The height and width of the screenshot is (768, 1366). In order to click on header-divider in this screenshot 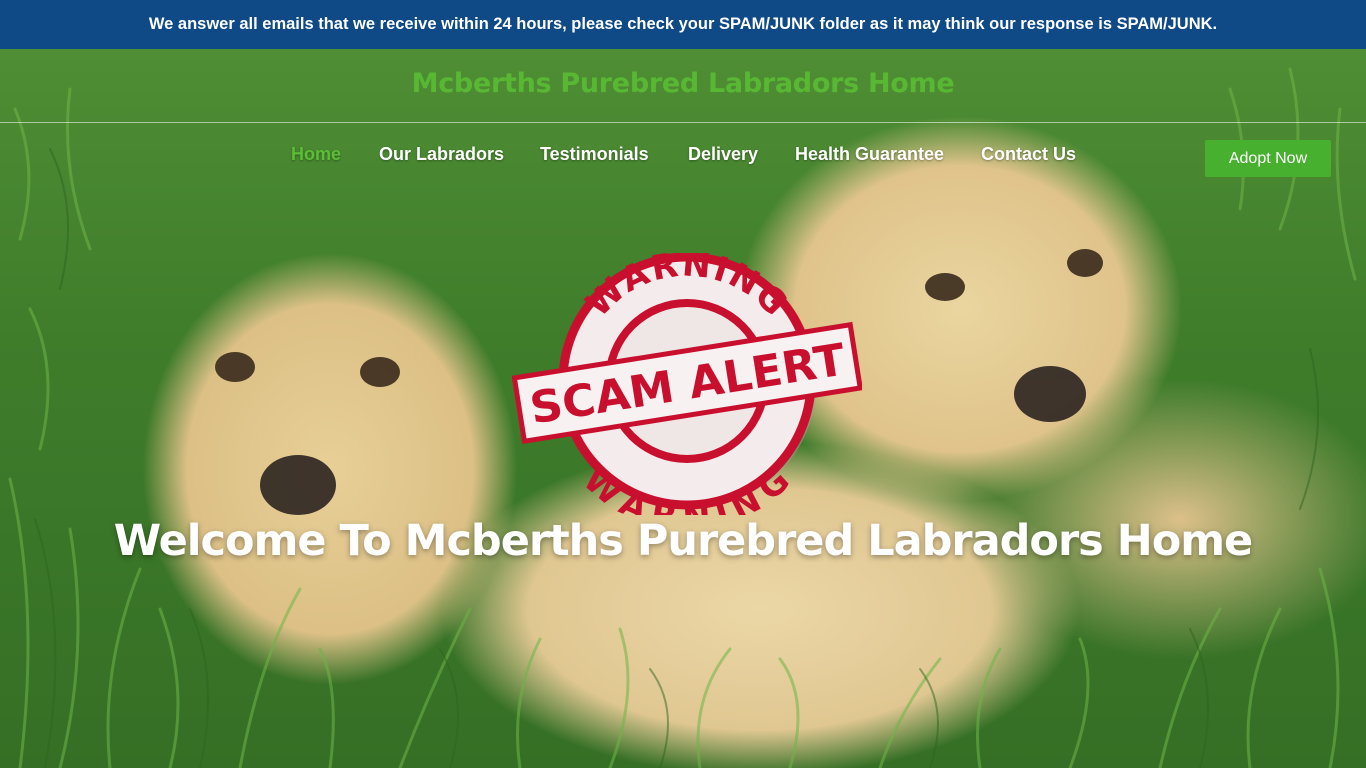, I will do `click(683, 122)`.